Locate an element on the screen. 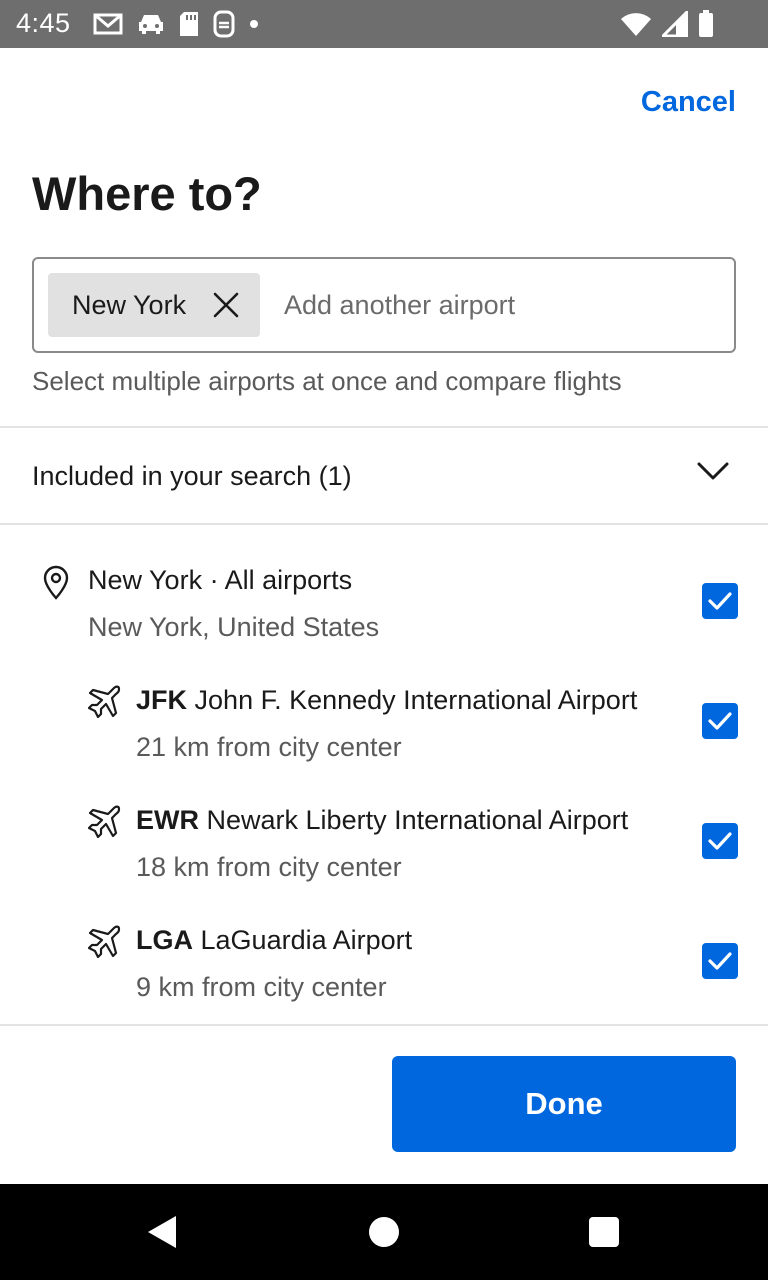 This screenshot has height=1280, width=768. airport-code: JFK is located at coordinates (162, 700).